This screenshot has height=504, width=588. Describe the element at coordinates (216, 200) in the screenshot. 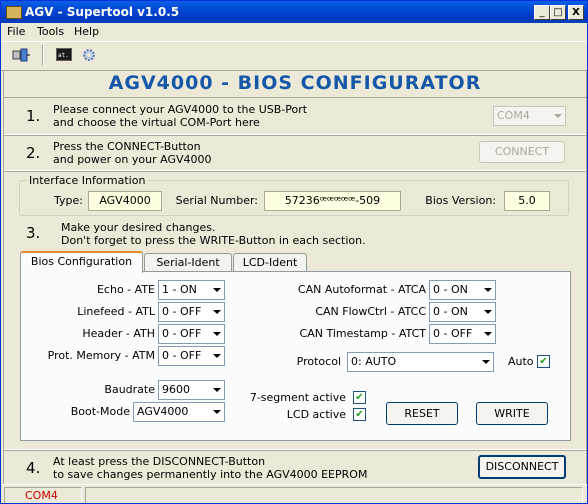

I see `serial-label: Serial Number:` at that location.